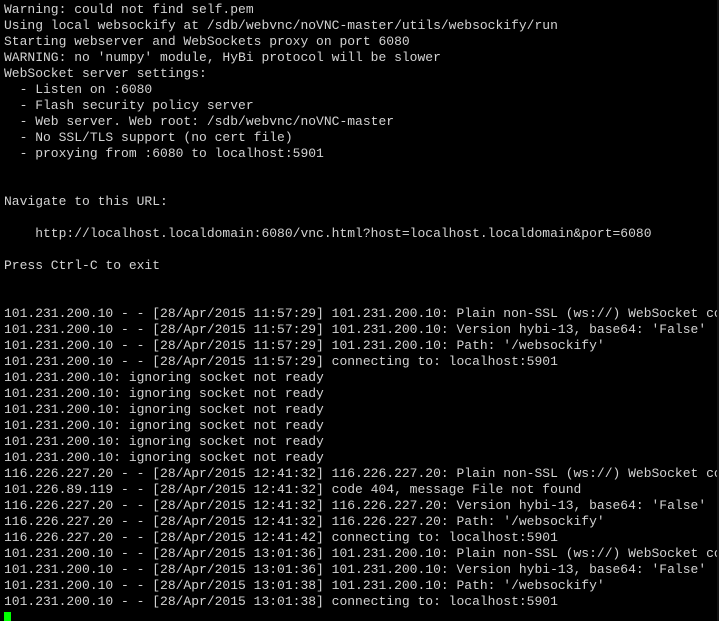 The height and width of the screenshot is (621, 719). I want to click on terminal-line: - proxying from :6080 to localhost:5901, so click(164, 153).